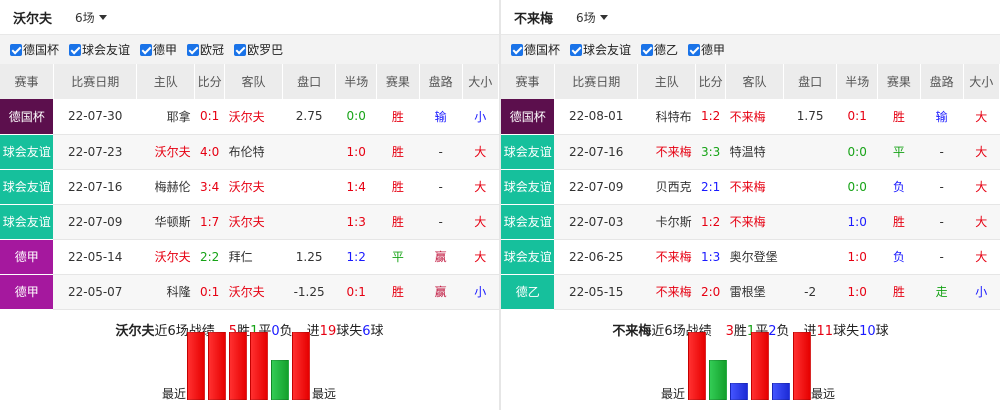 The image size is (1000, 410). What do you see at coordinates (666, 117) in the screenshot?
I see `cell-home: 科特布` at bounding box center [666, 117].